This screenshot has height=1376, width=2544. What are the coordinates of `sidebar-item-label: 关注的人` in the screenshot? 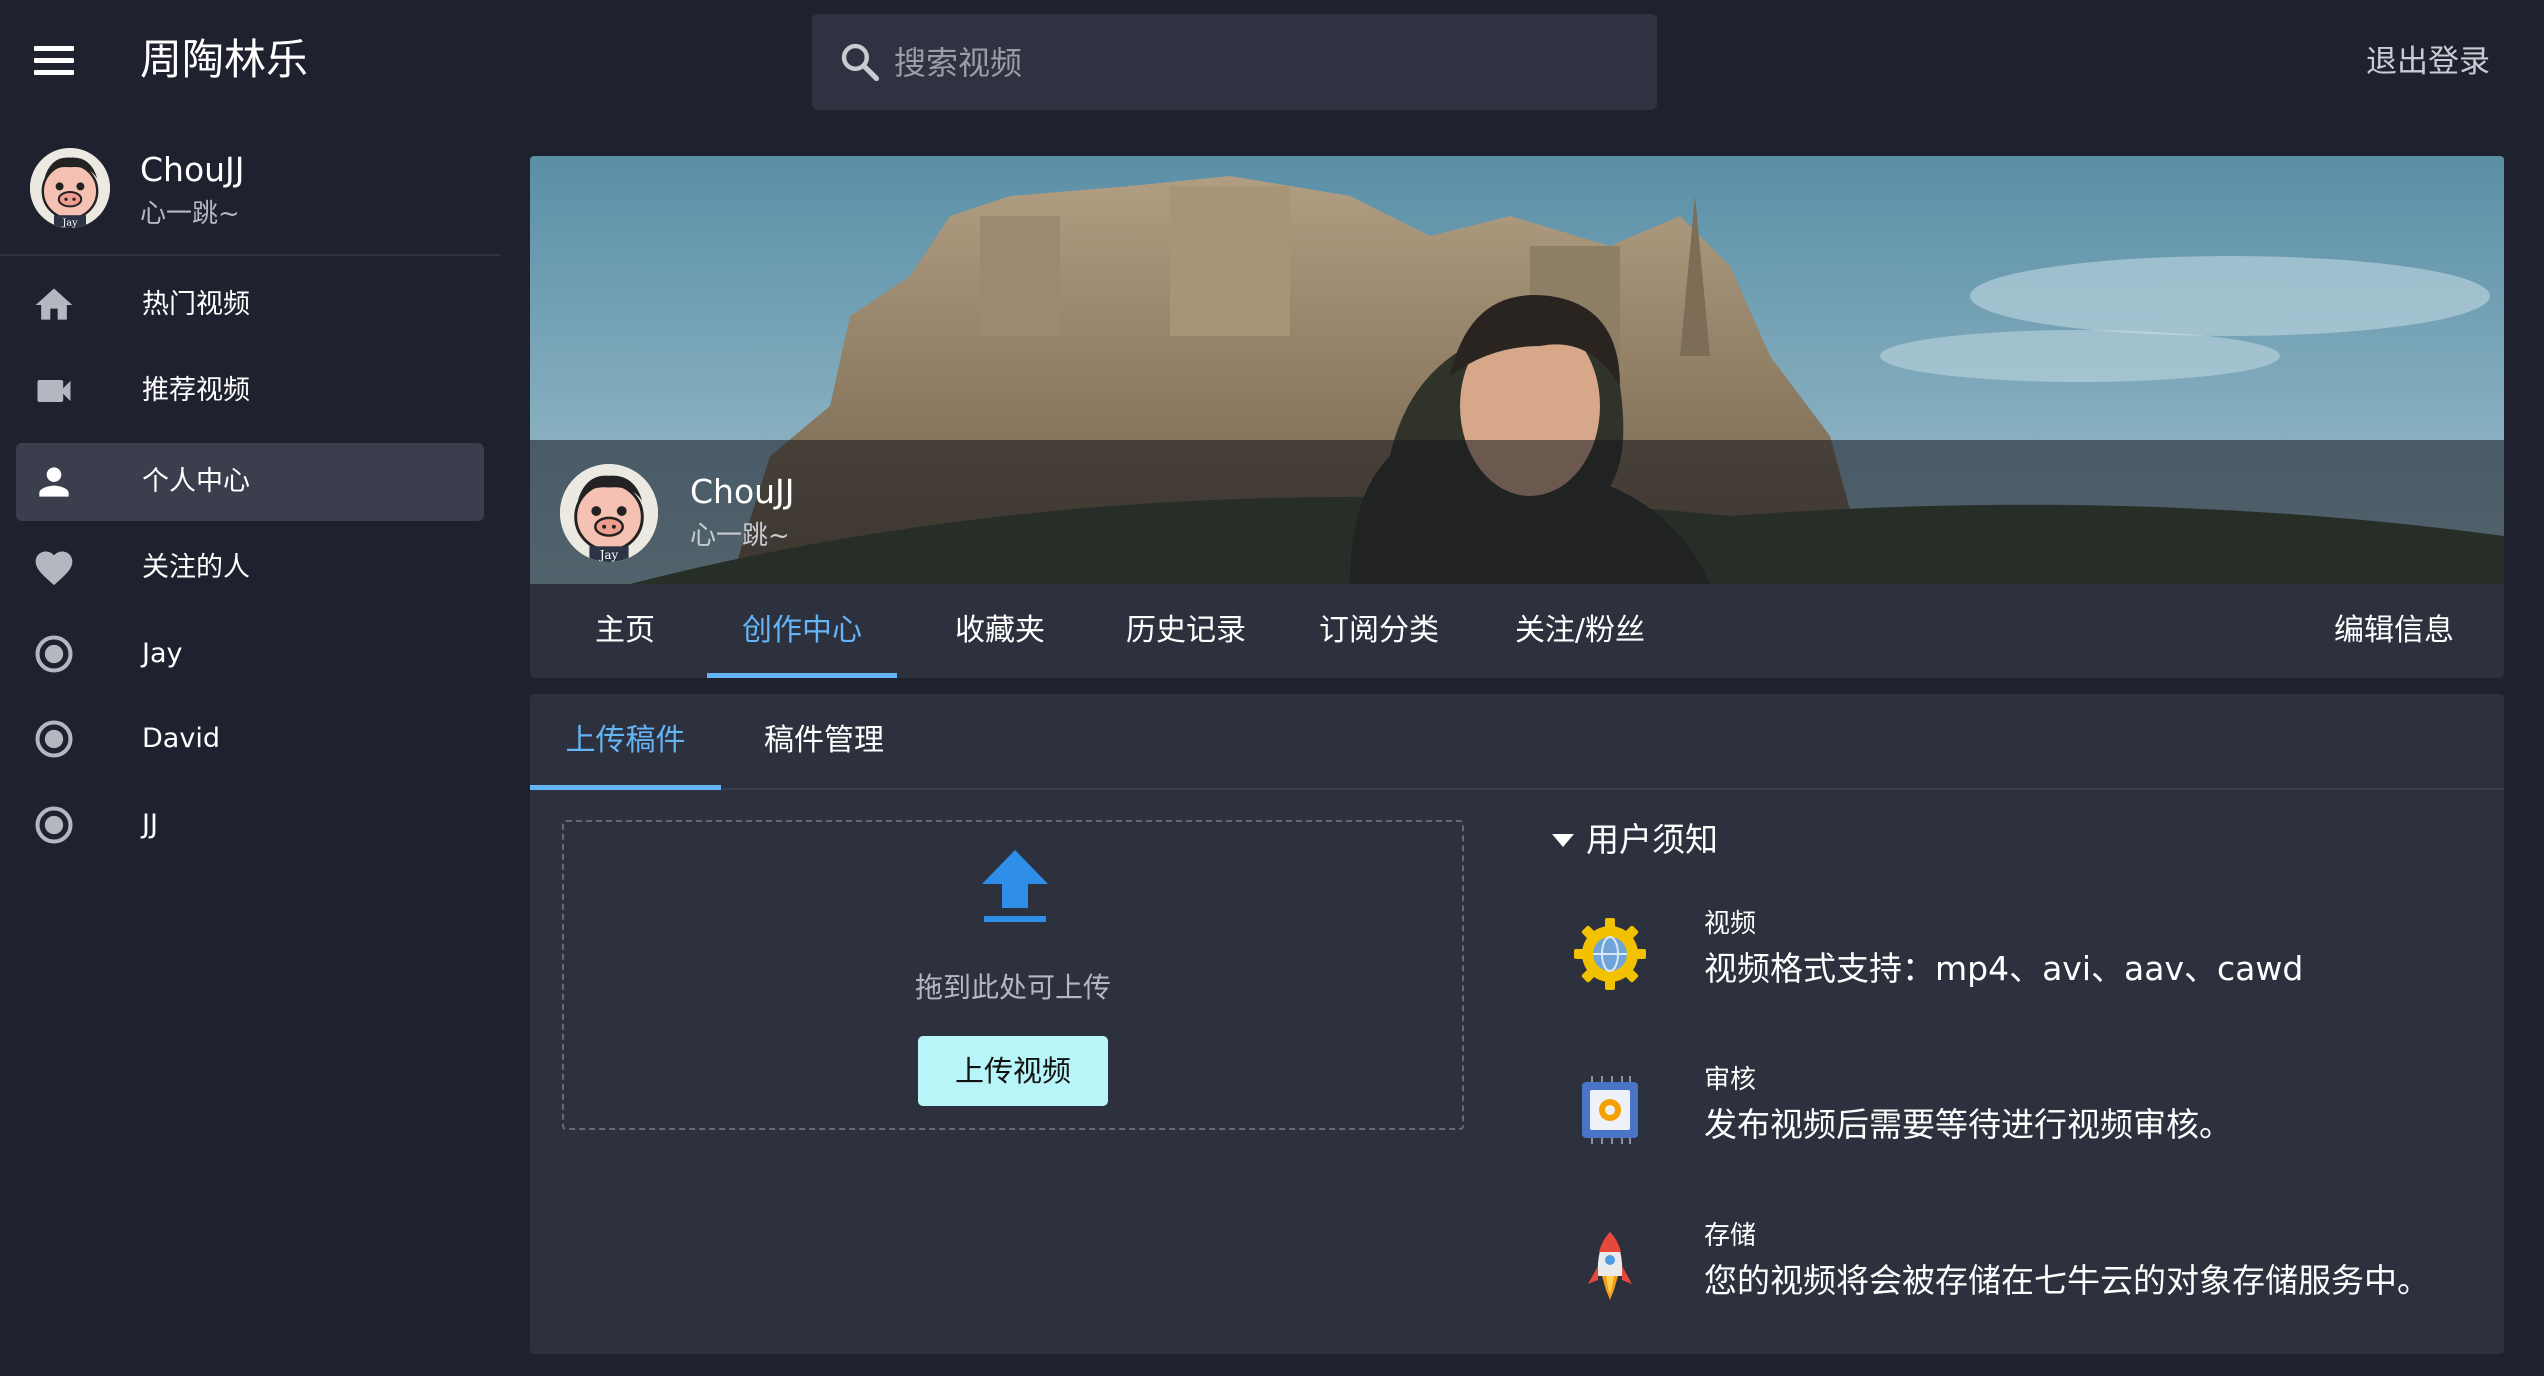 It's located at (196, 567).